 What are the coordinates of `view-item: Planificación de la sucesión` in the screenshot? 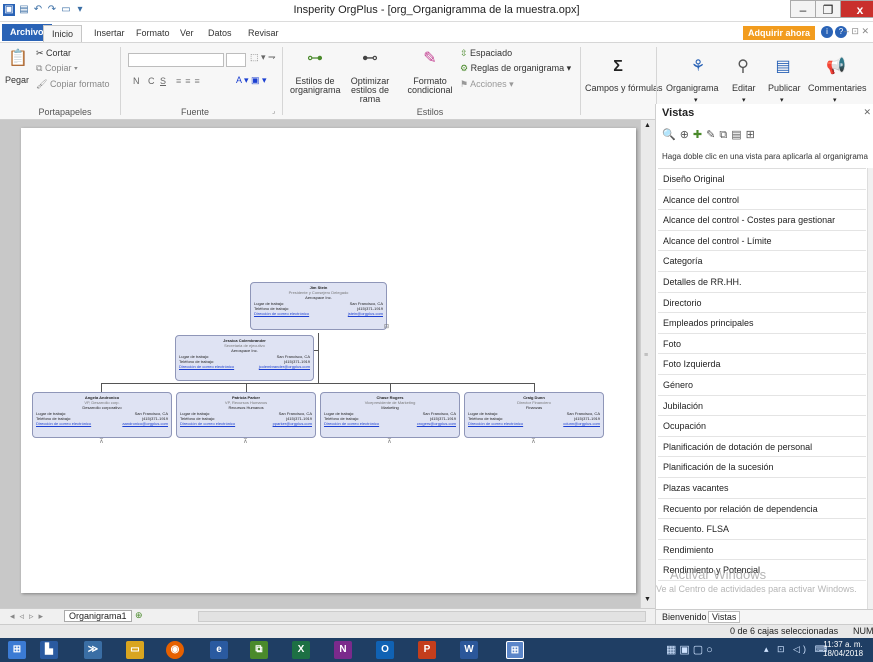 It's located at (762, 467).